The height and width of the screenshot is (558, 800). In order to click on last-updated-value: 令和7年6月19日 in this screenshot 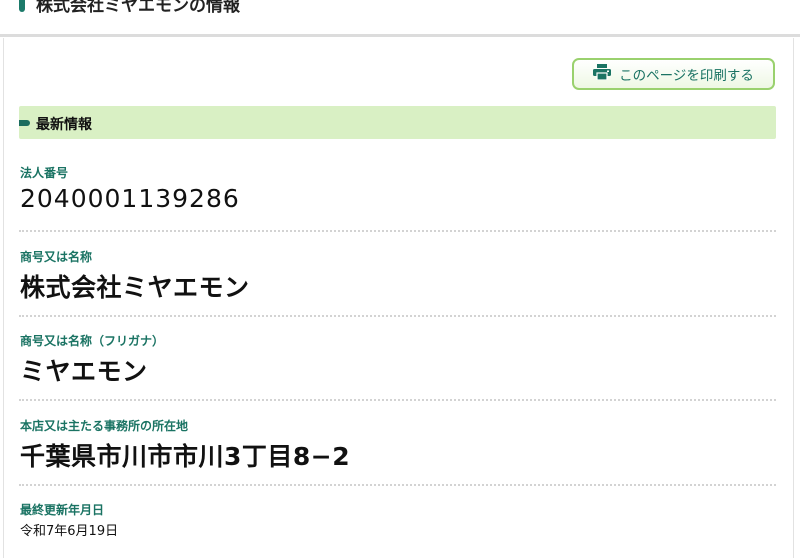, I will do `click(69, 531)`.